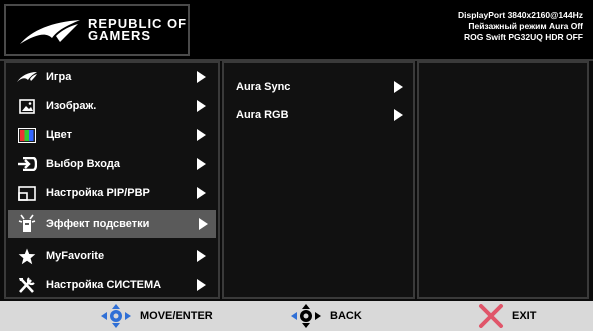 The image size is (593, 331). Describe the element at coordinates (116, 316) in the screenshot. I see `five-way-navigation-icon` at that location.